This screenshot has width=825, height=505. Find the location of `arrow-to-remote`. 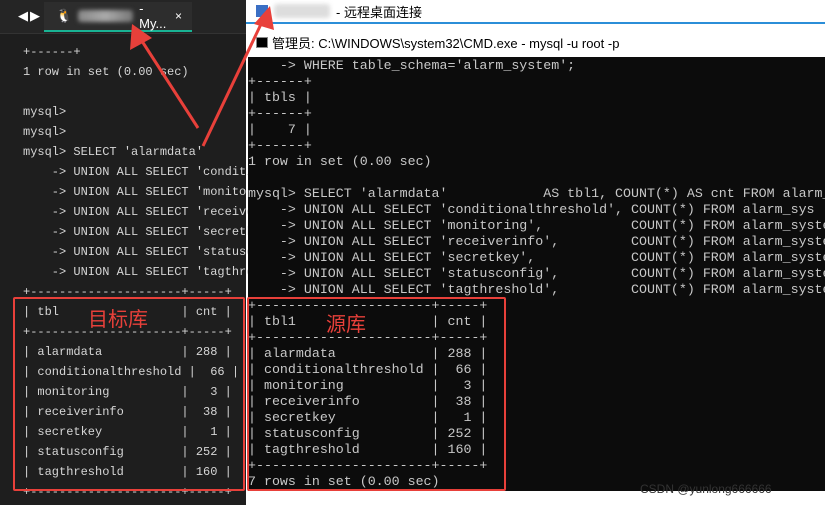

arrow-to-remote is located at coordinates (232, 84).